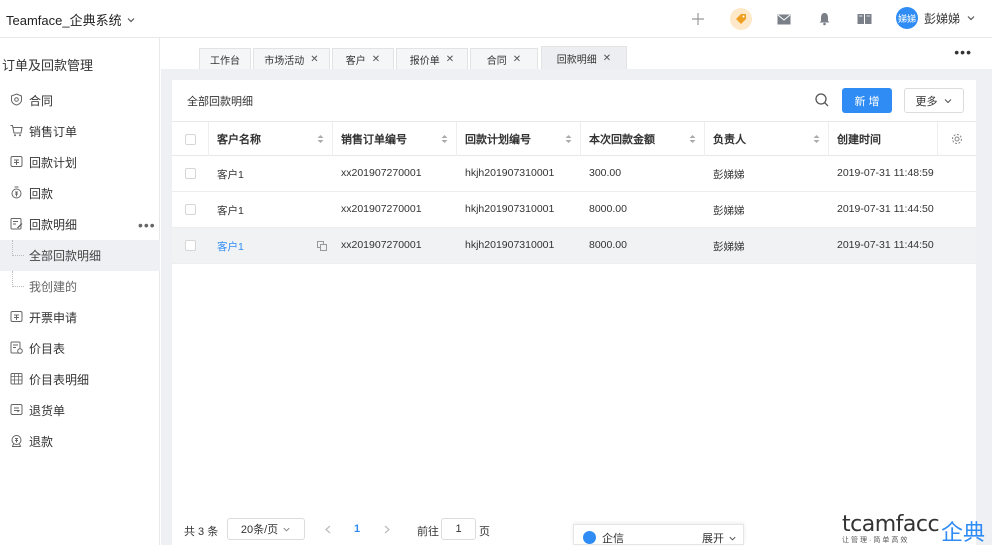 The image size is (992, 547). I want to click on column-header-created-time: 创建时间, so click(883, 139).